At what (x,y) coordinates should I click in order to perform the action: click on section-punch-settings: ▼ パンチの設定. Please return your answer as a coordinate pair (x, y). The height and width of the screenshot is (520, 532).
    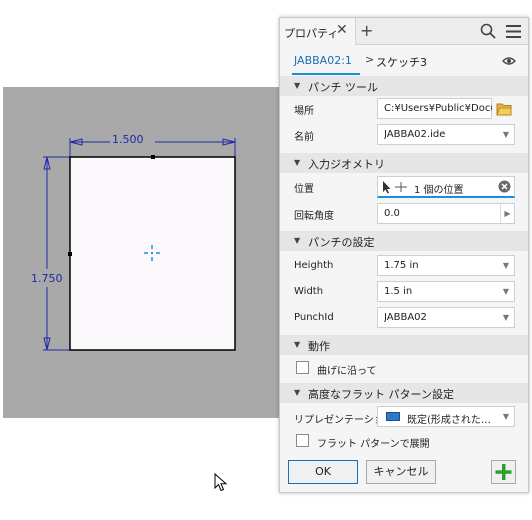
    Looking at the image, I should click on (404, 241).